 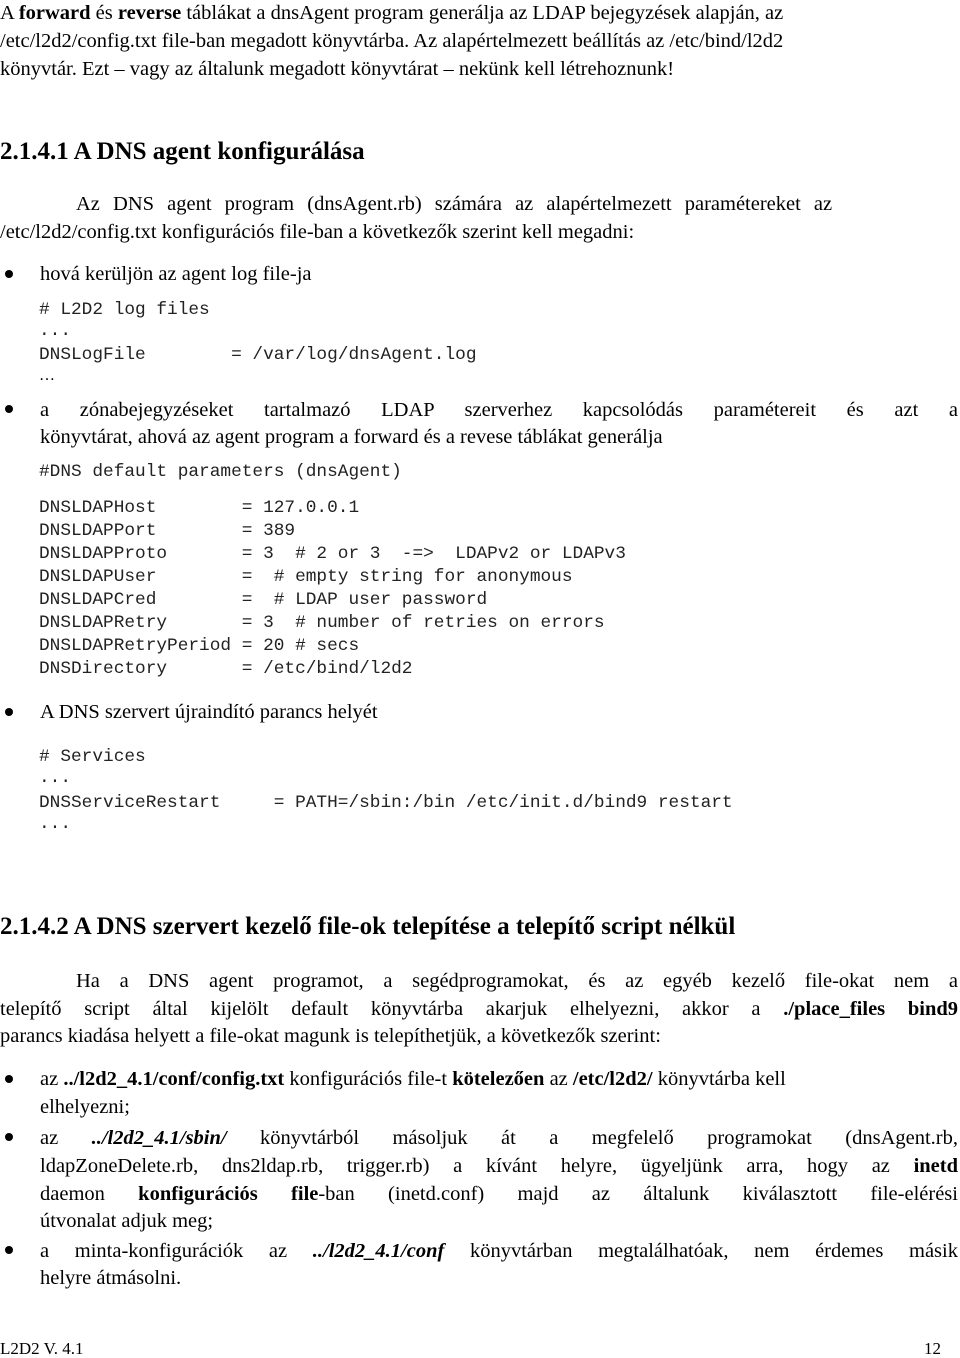 I want to click on term-inetd: inetd, so click(x=935, y=1166).